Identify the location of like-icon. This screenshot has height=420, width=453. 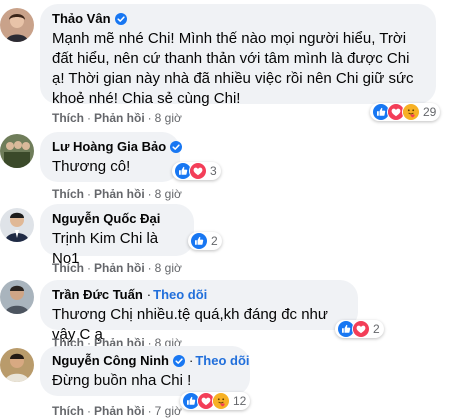
(199, 241).